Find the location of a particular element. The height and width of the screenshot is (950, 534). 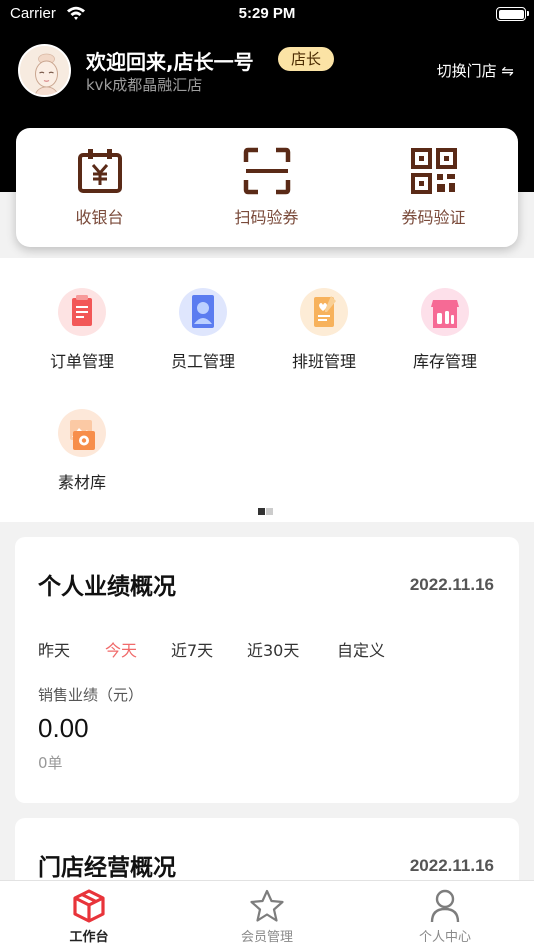

tab-workbench: 工作台 is located at coordinates (89, 915).